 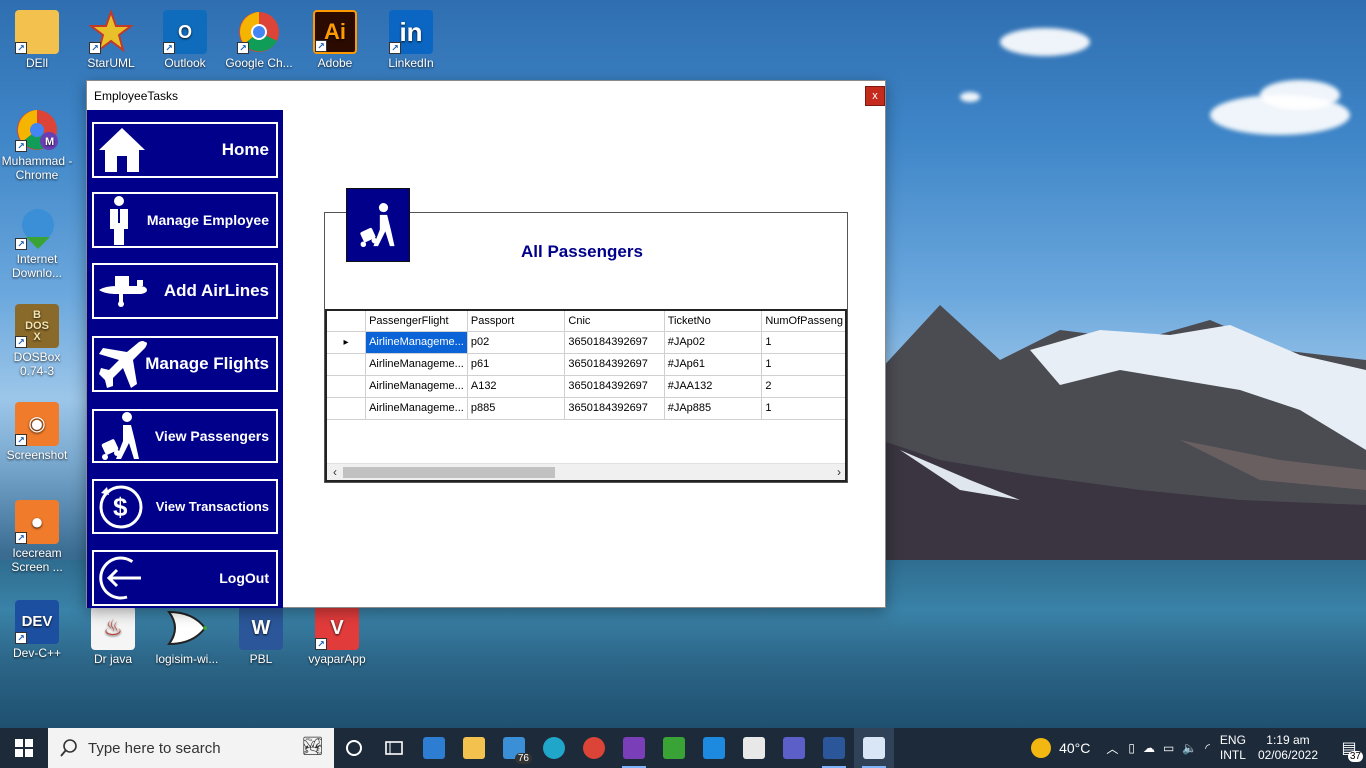 What do you see at coordinates (449, 472) in the screenshot?
I see `scrollbar-thumb` at bounding box center [449, 472].